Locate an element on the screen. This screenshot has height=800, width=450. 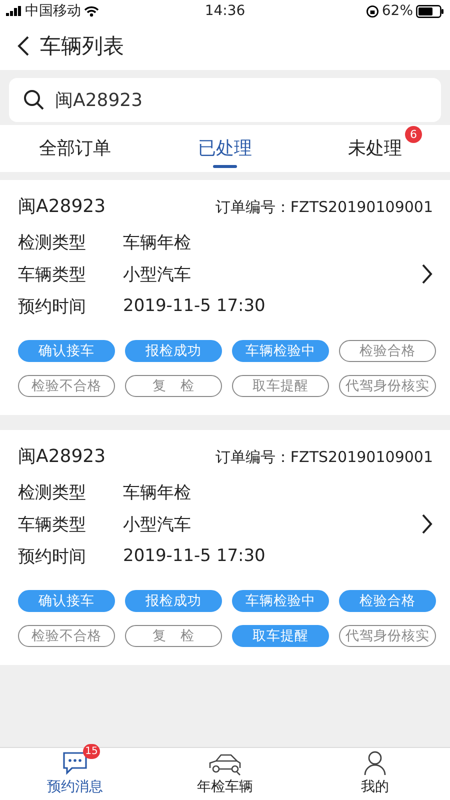
nav-tab: 年检车辆 is located at coordinates (225, 774).